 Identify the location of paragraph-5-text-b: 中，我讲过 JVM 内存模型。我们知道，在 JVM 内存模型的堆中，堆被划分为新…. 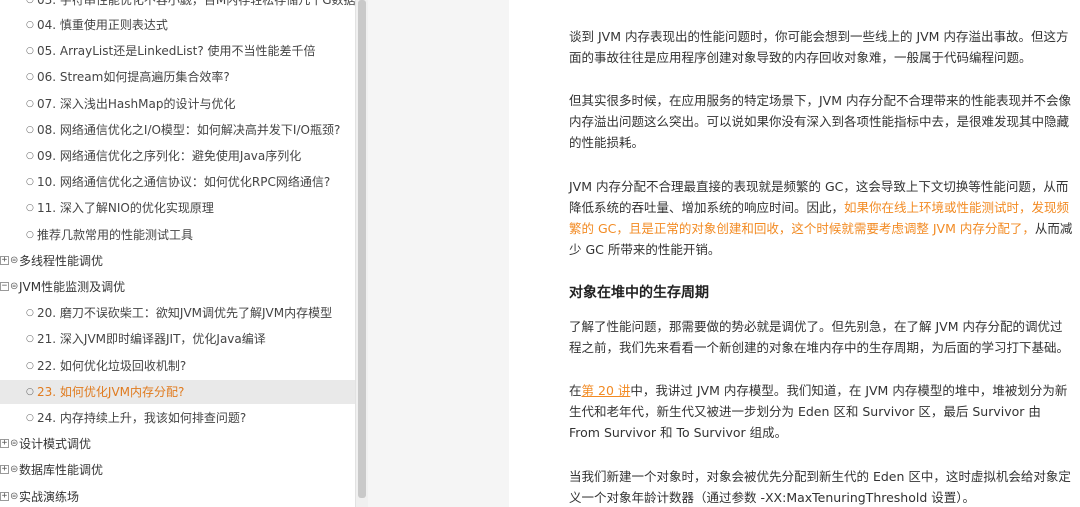
(818, 411).